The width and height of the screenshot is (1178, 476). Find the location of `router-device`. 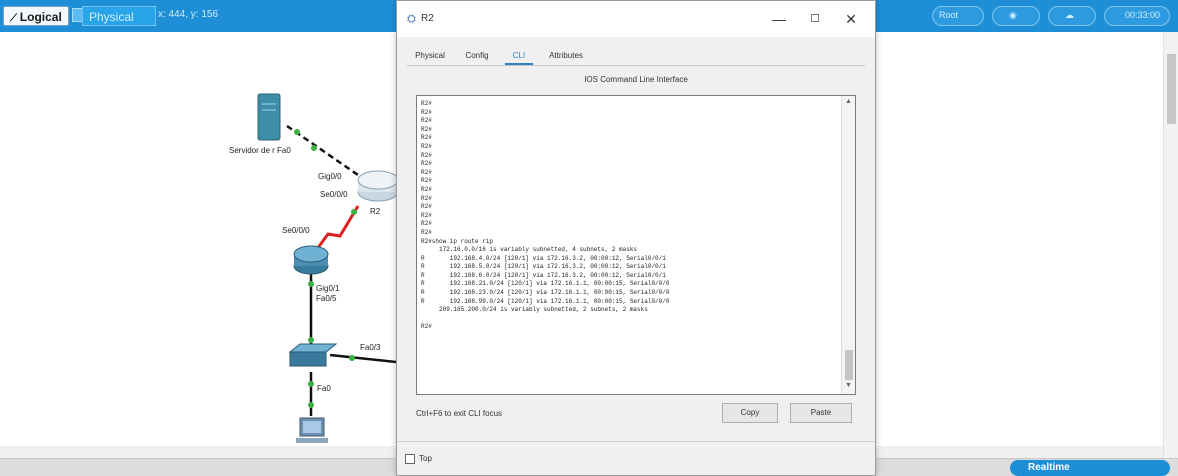

router-device is located at coordinates (311, 260).